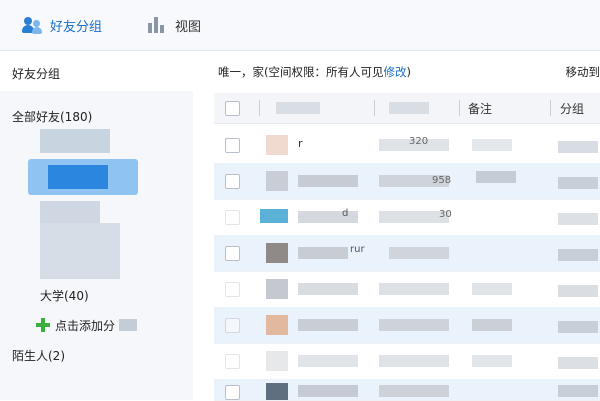 The width and height of the screenshot is (600, 401). I want to click on column-remark: 备注, so click(480, 108).